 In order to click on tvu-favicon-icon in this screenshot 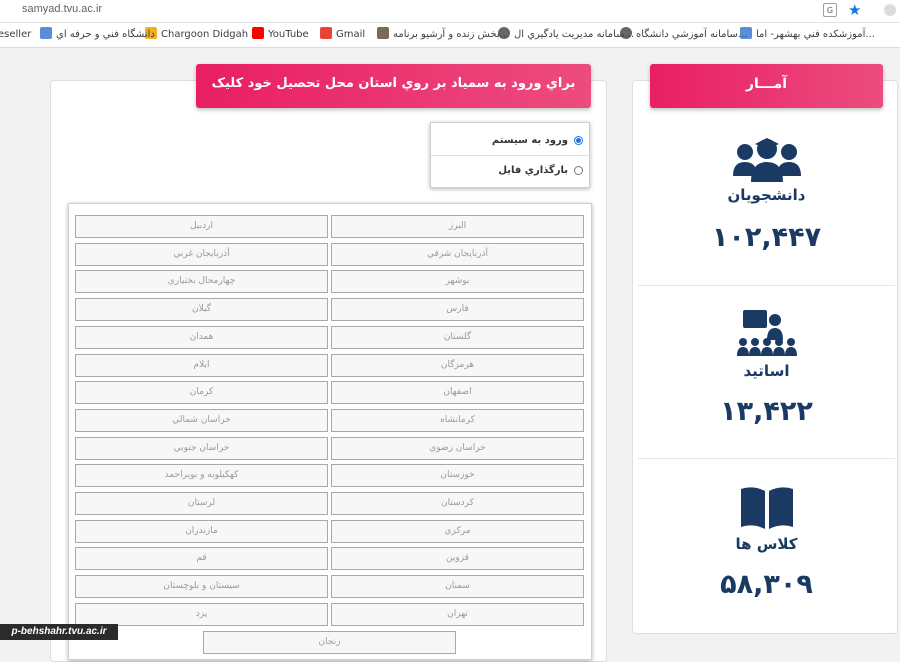, I will do `click(46, 33)`.